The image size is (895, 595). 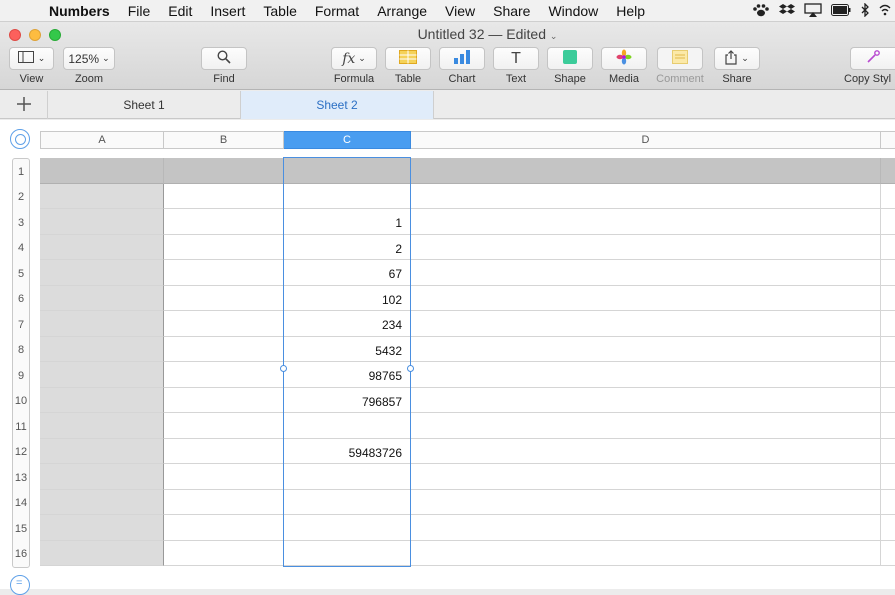 What do you see at coordinates (347, 451) in the screenshot?
I see `table-cell-c: 59483726` at bounding box center [347, 451].